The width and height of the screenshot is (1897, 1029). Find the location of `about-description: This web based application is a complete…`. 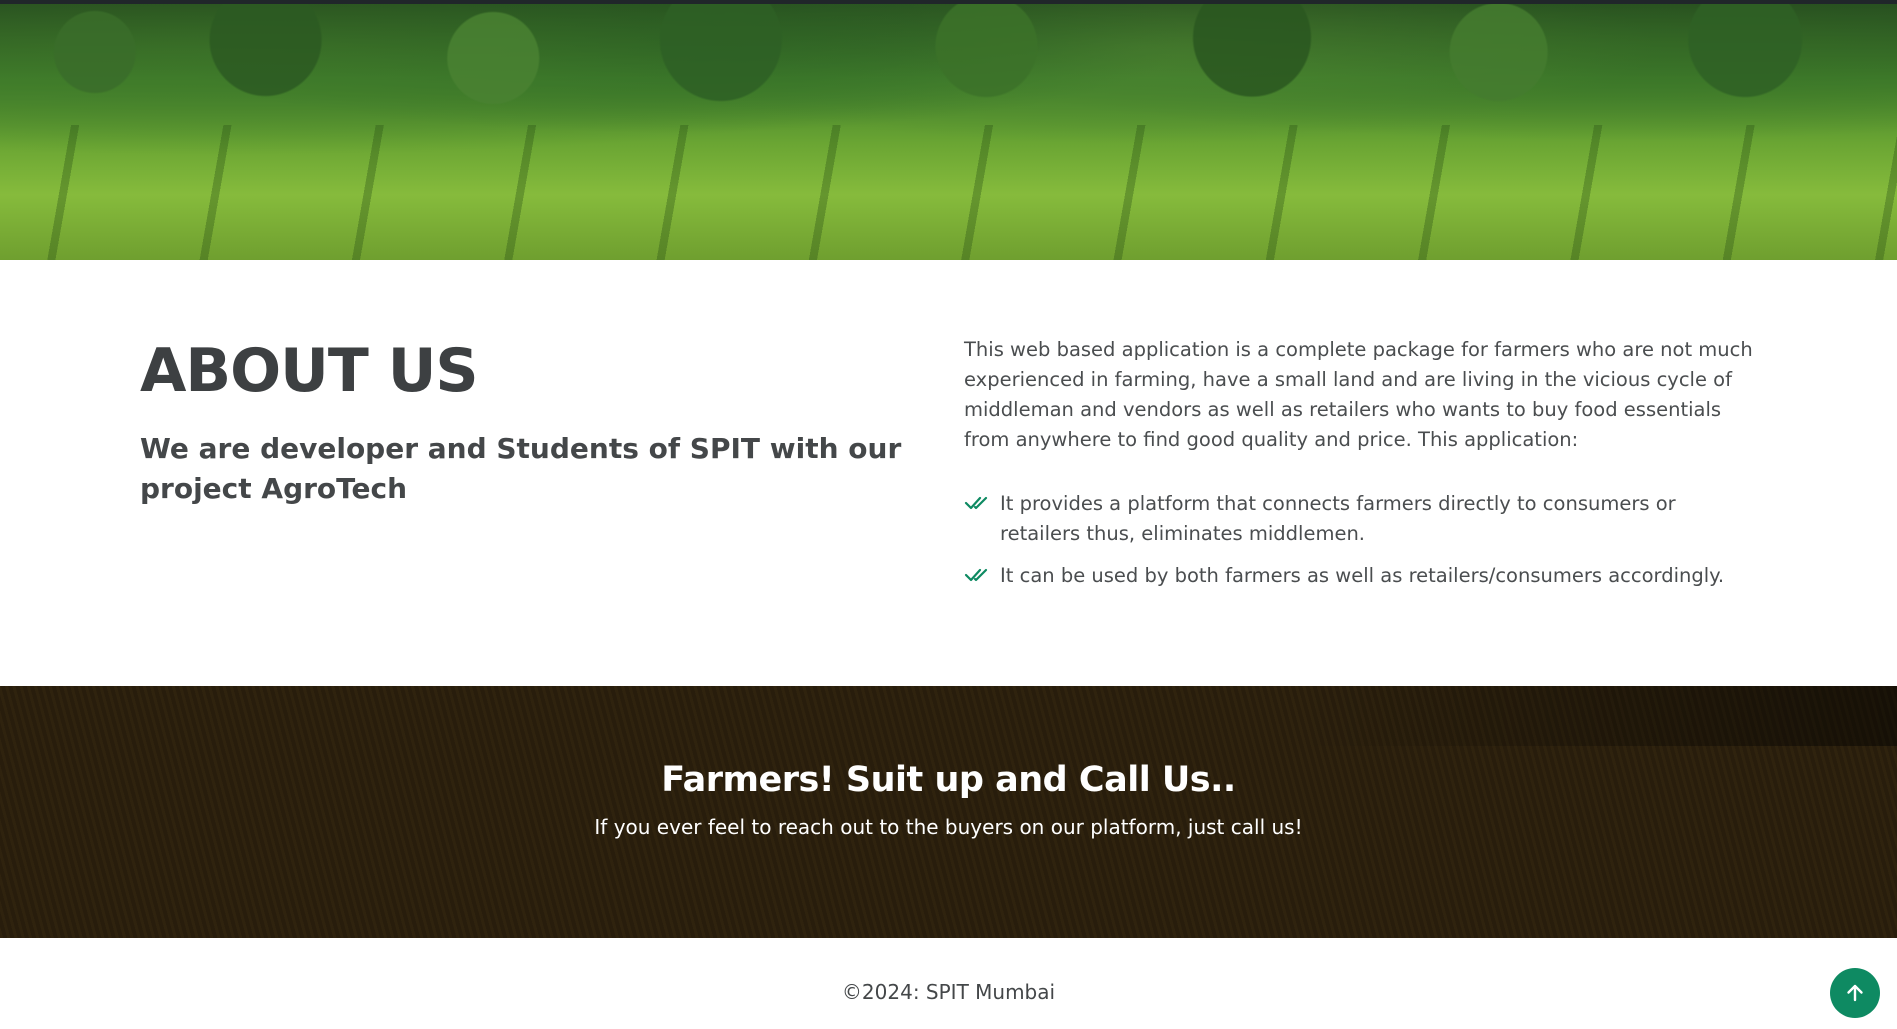

about-description: This web based application is a complete… is located at coordinates (1358, 394).